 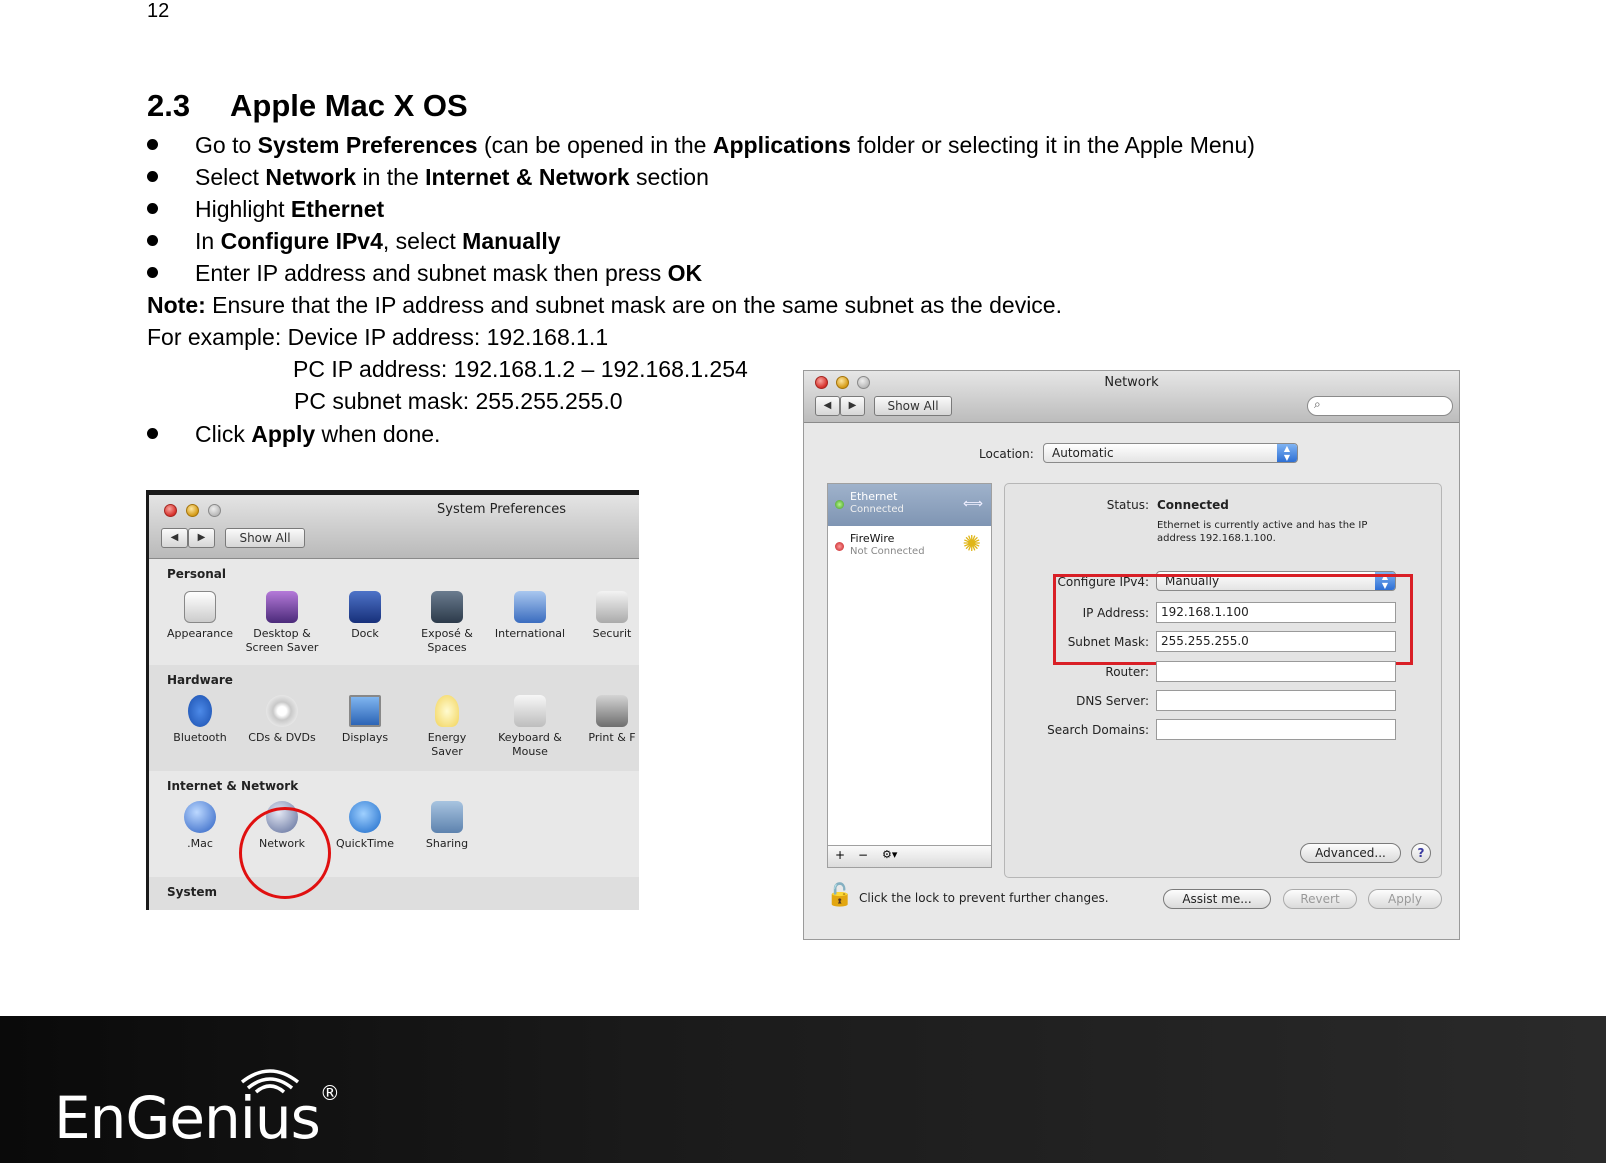 I want to click on pref-dock: Dock, so click(x=365, y=616).